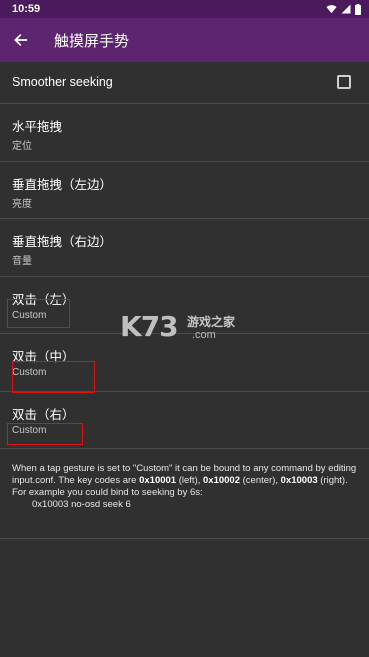 Image resolution: width=369 pixels, height=657 pixels. Describe the element at coordinates (211, 322) in the screenshot. I see `watermark-site-name: 游戏之家` at that location.